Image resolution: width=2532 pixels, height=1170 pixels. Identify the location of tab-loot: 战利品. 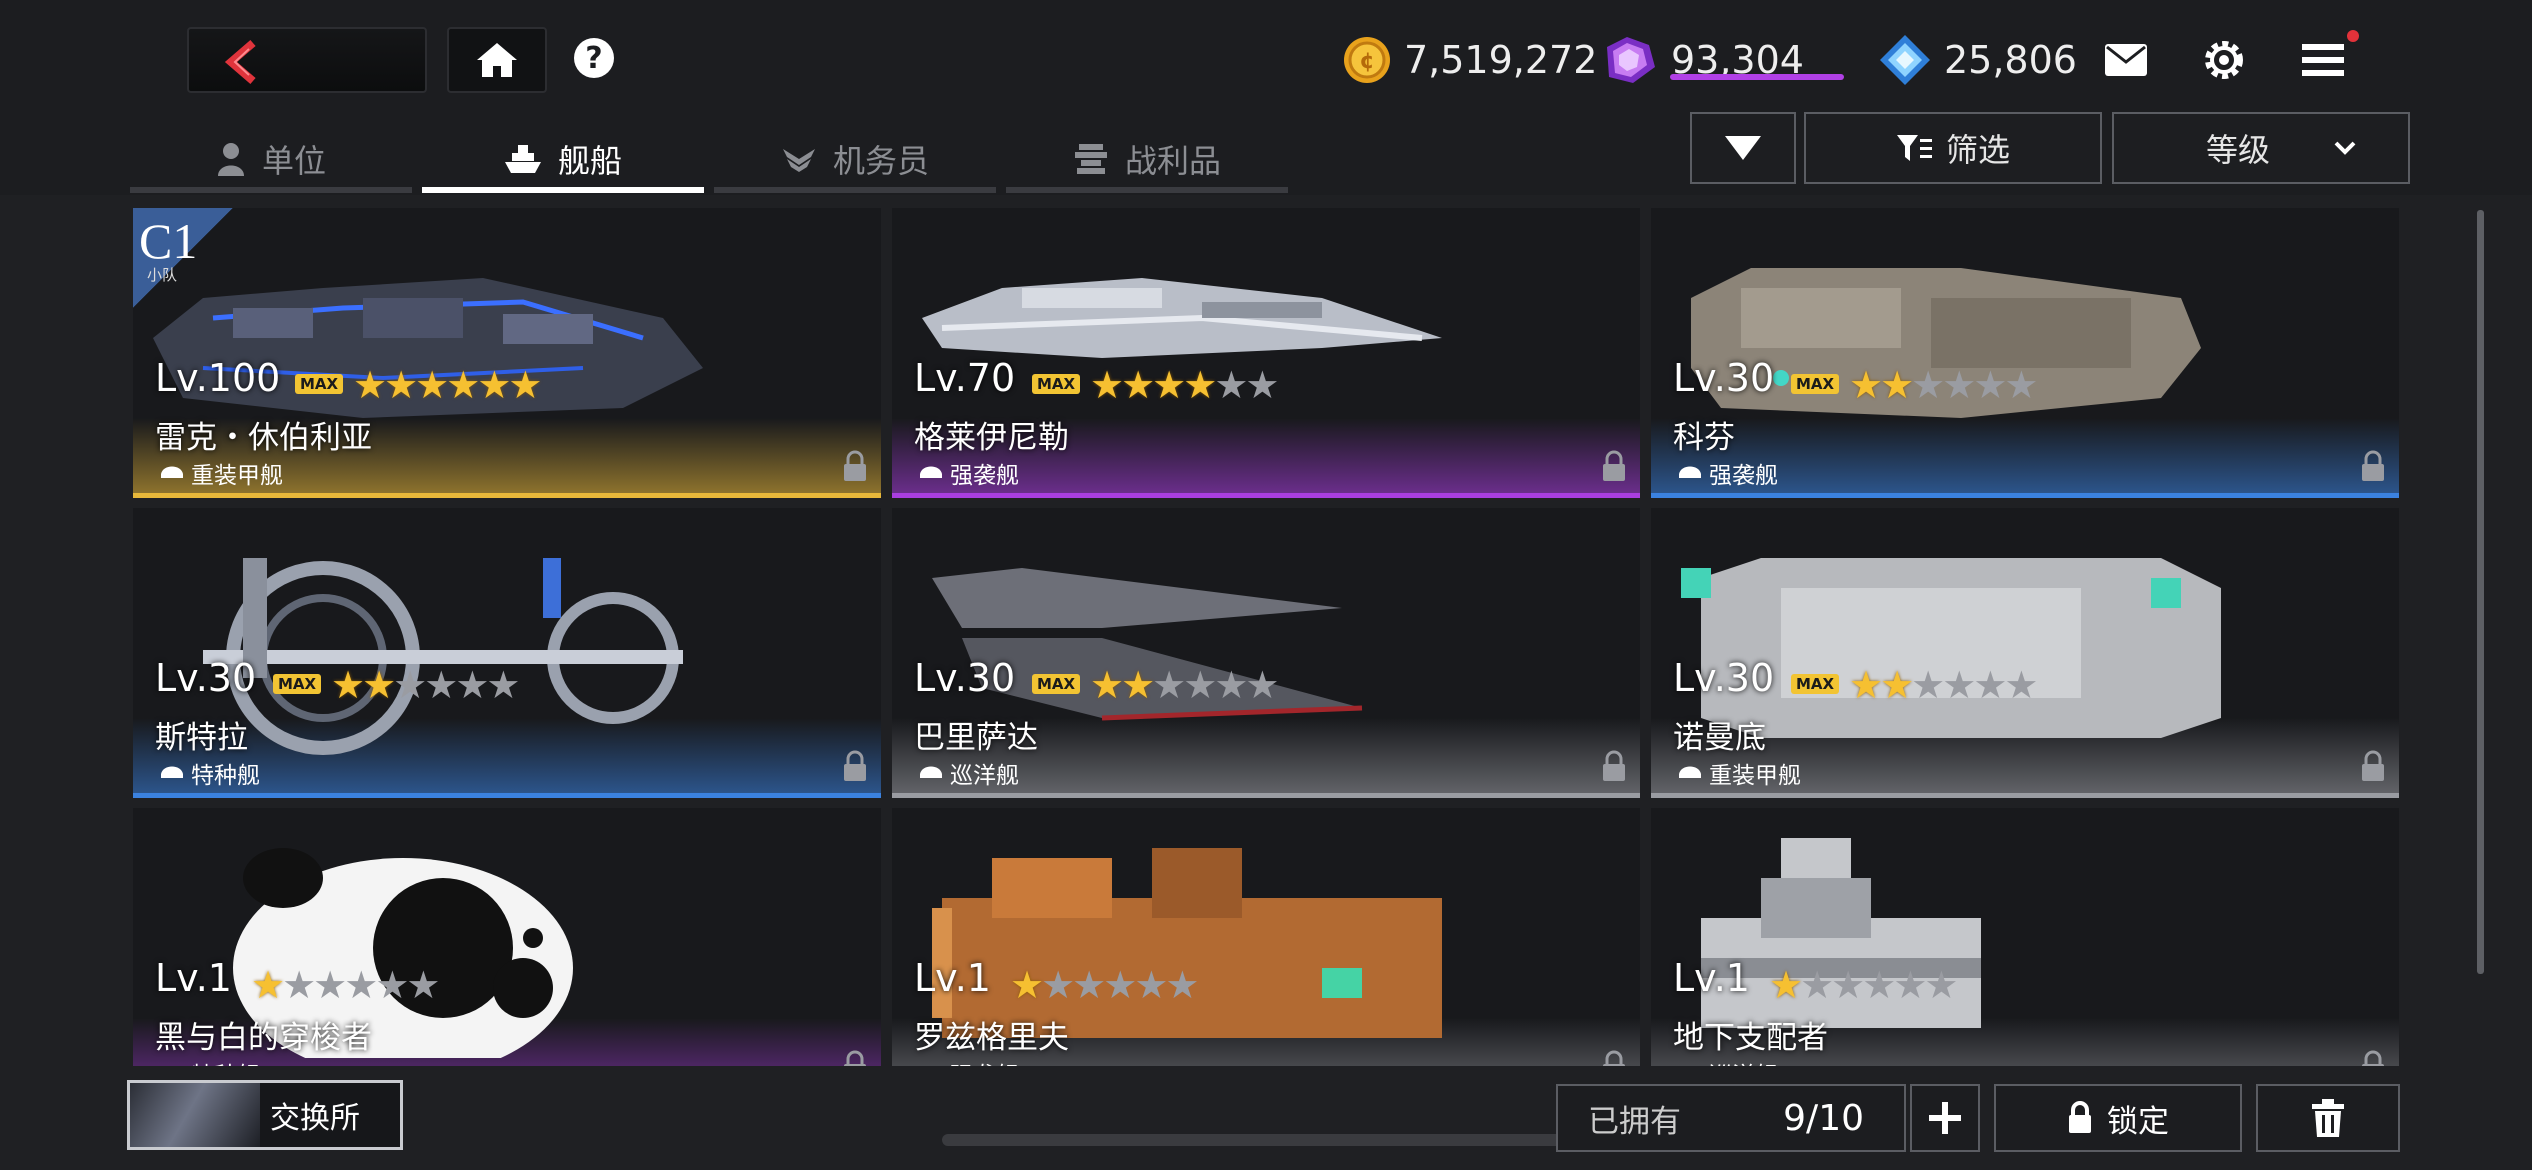
(1147, 159).